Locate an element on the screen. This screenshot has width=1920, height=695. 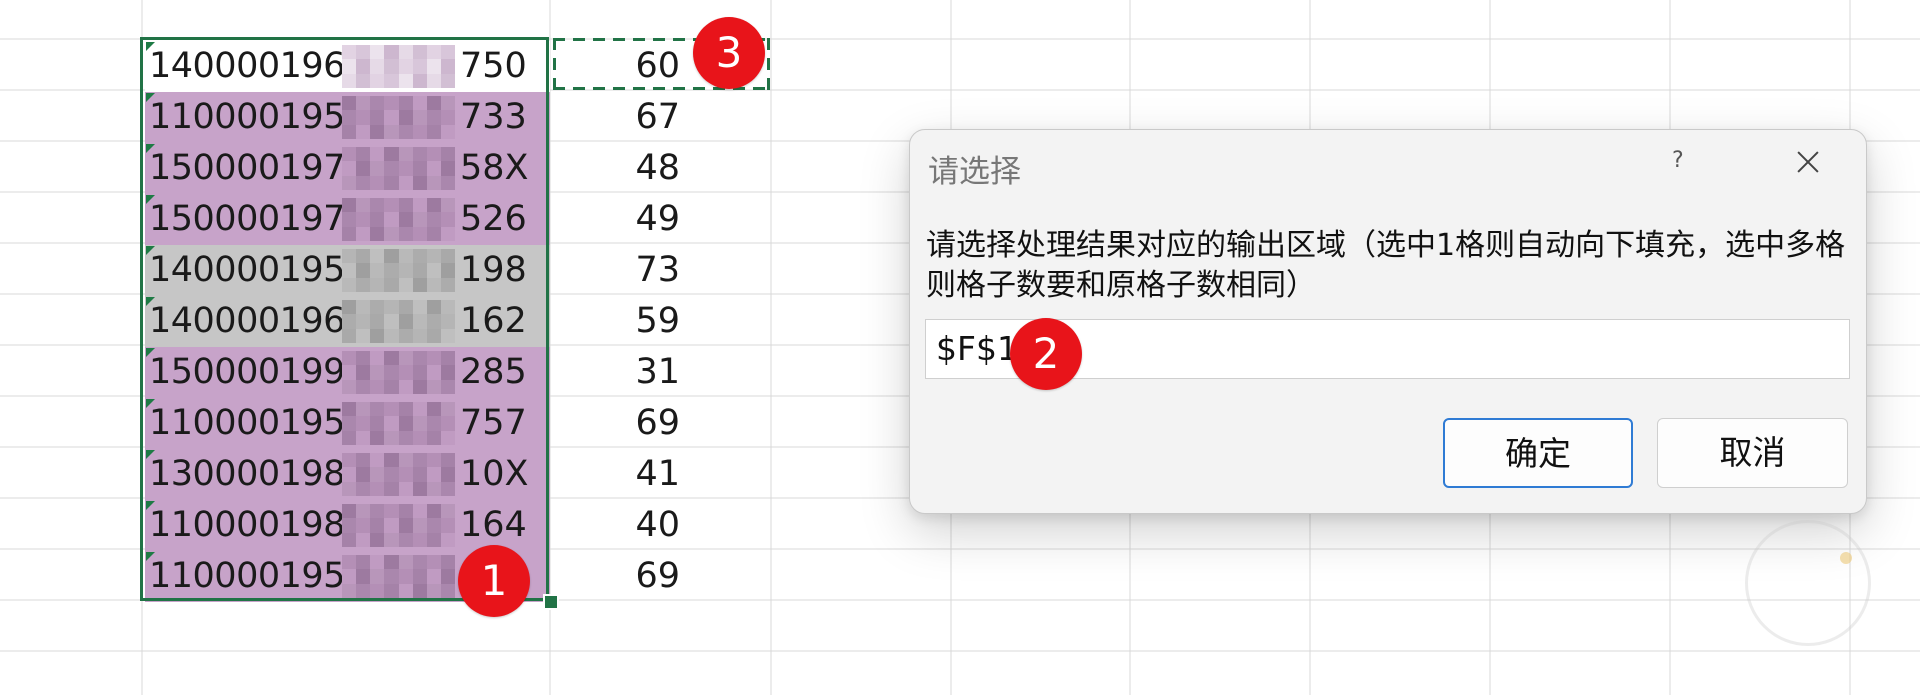
value-cell: 73 is located at coordinates (615, 270).